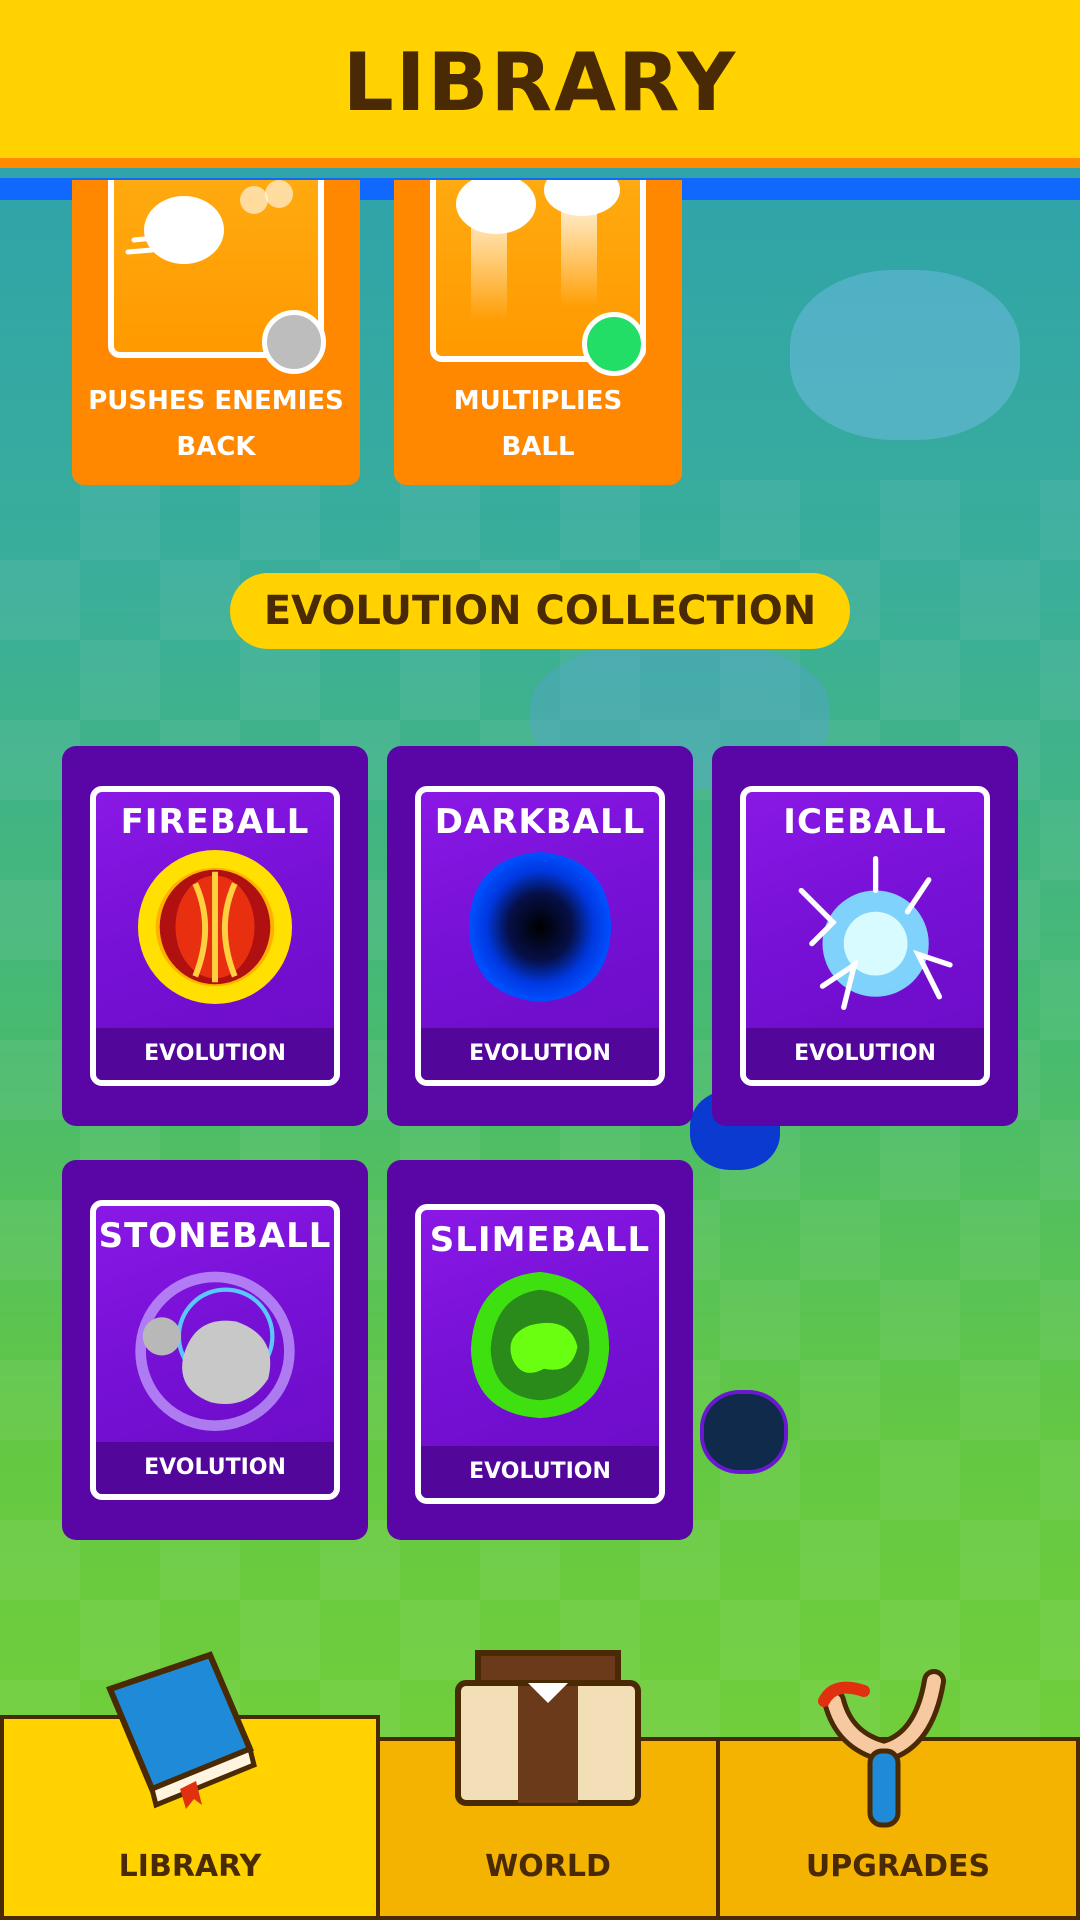 The height and width of the screenshot is (1920, 1080). What do you see at coordinates (294, 342) in the screenshot?
I see `rarity-badge-common` at bounding box center [294, 342].